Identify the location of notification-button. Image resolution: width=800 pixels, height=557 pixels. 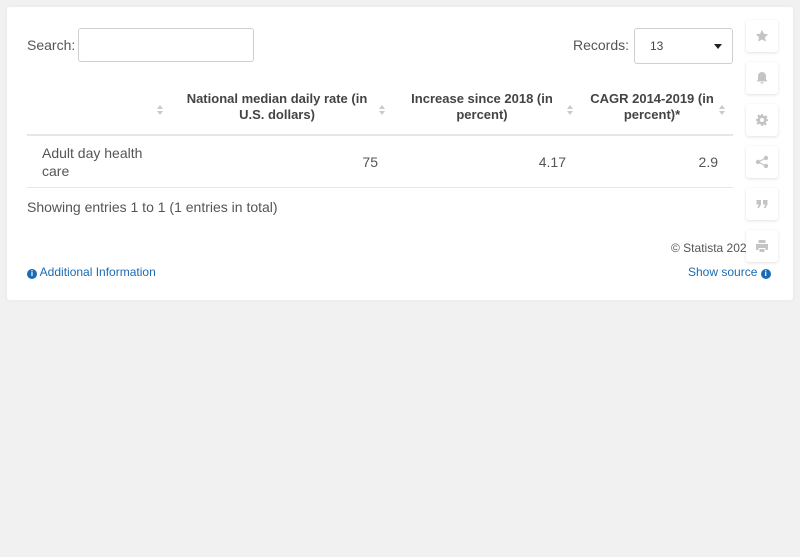
(762, 78).